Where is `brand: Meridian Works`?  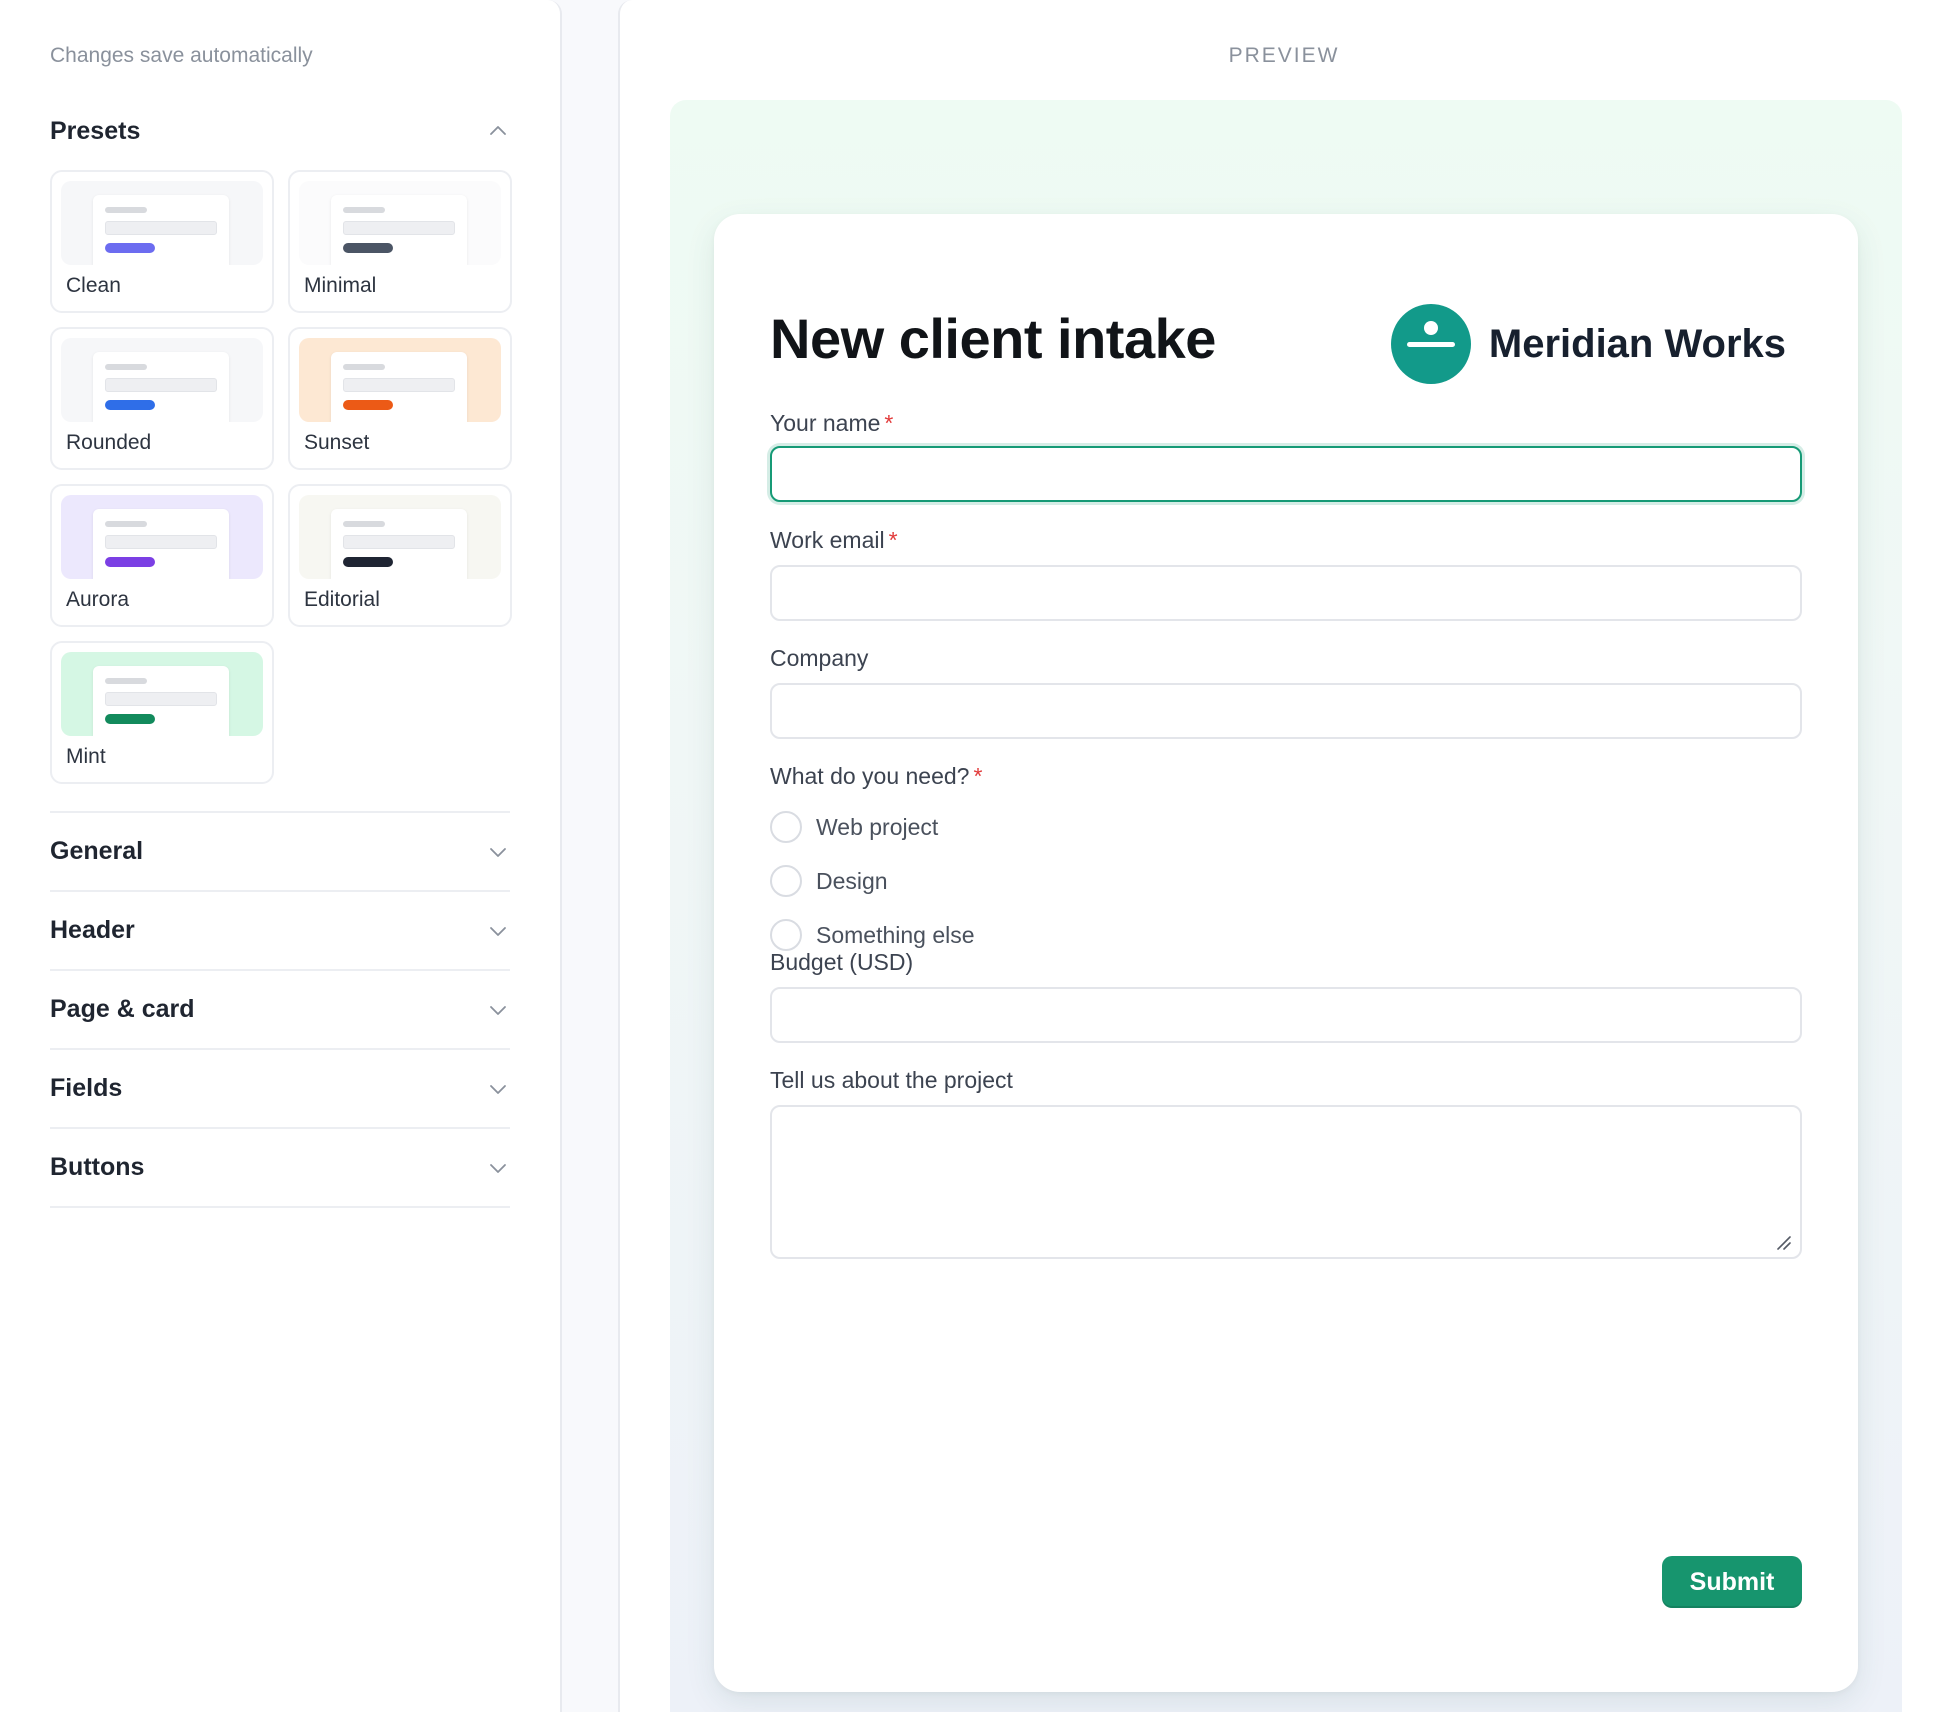
brand: Meridian Works is located at coordinates (1588, 344).